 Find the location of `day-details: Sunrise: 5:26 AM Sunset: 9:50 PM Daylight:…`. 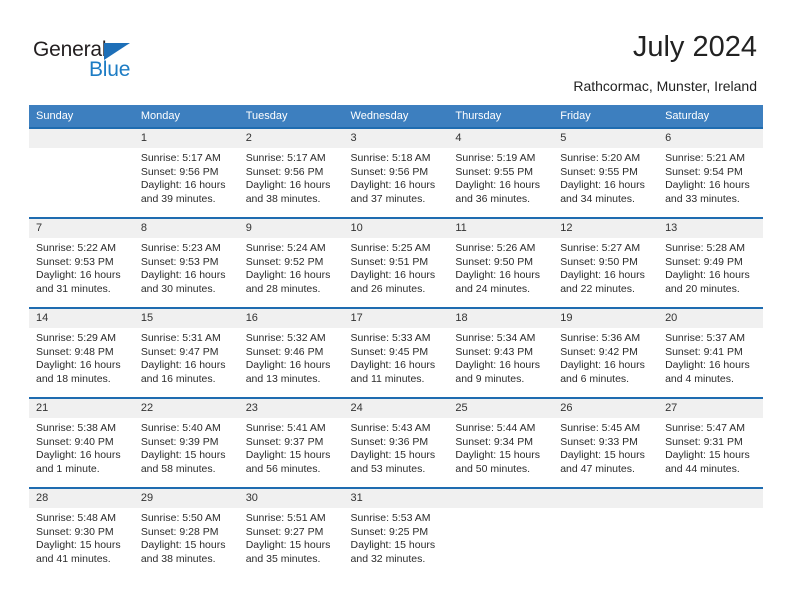

day-details: Sunrise: 5:26 AM Sunset: 9:50 PM Daylight:… is located at coordinates (500, 267).